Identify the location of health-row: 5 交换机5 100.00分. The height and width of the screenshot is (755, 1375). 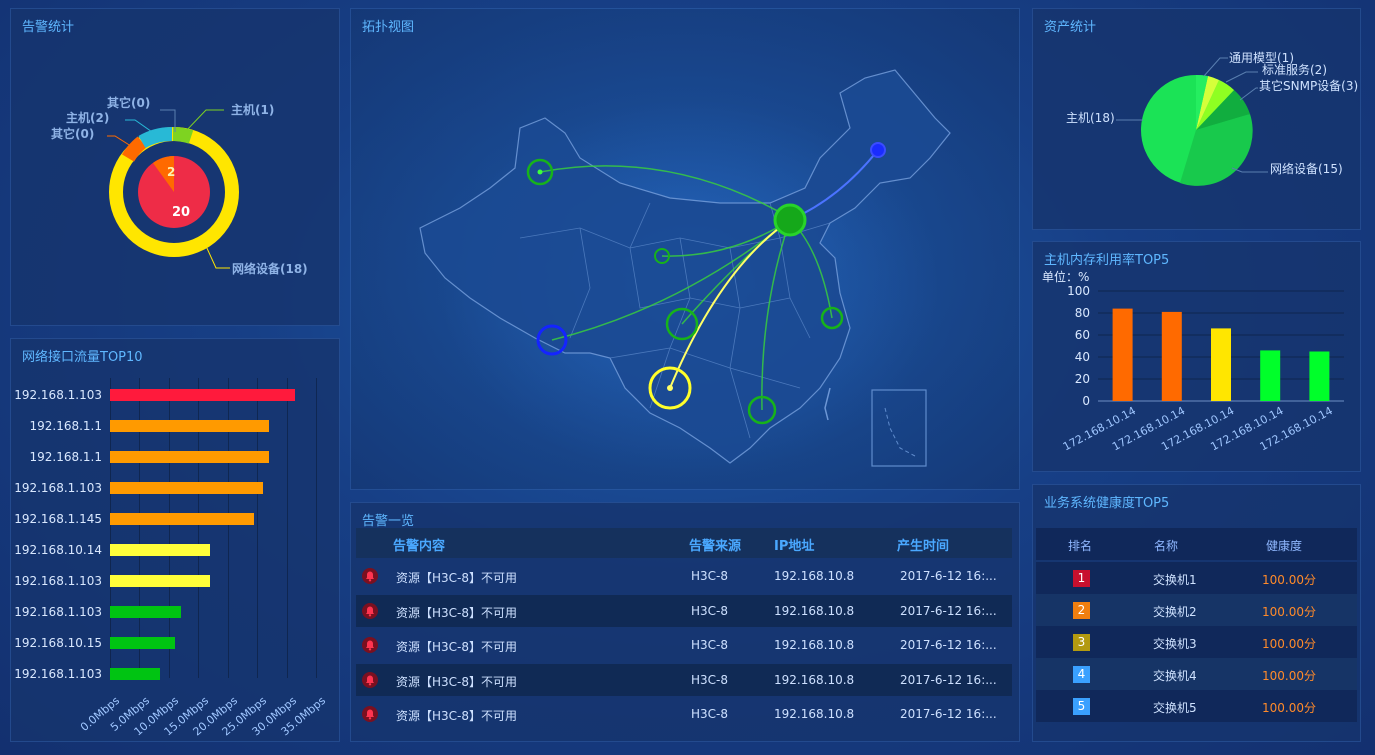
(1196, 706).